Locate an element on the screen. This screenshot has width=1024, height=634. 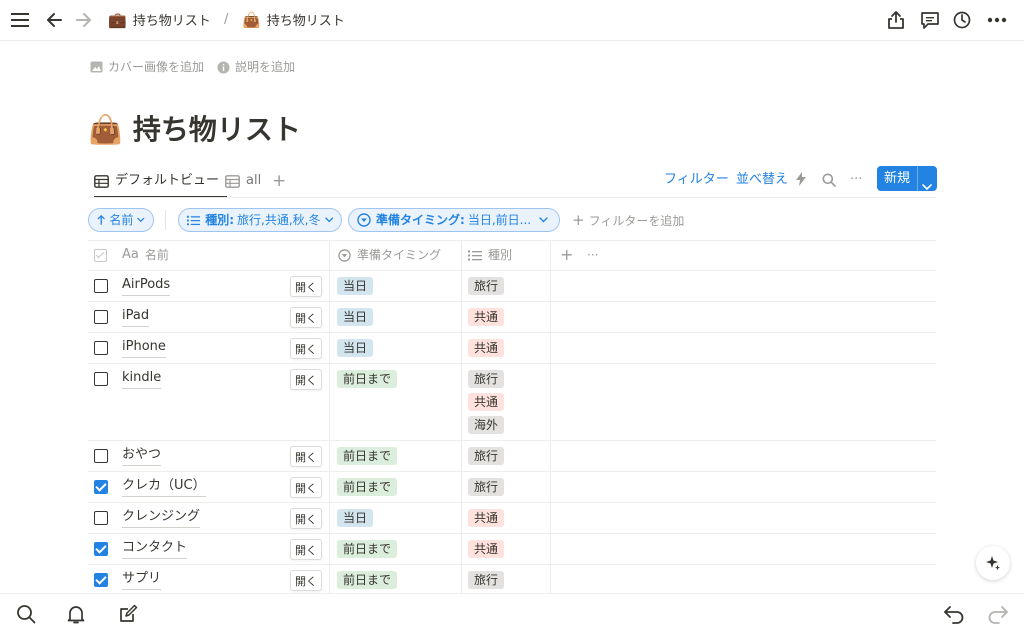
row-name: iPad is located at coordinates (136, 316).